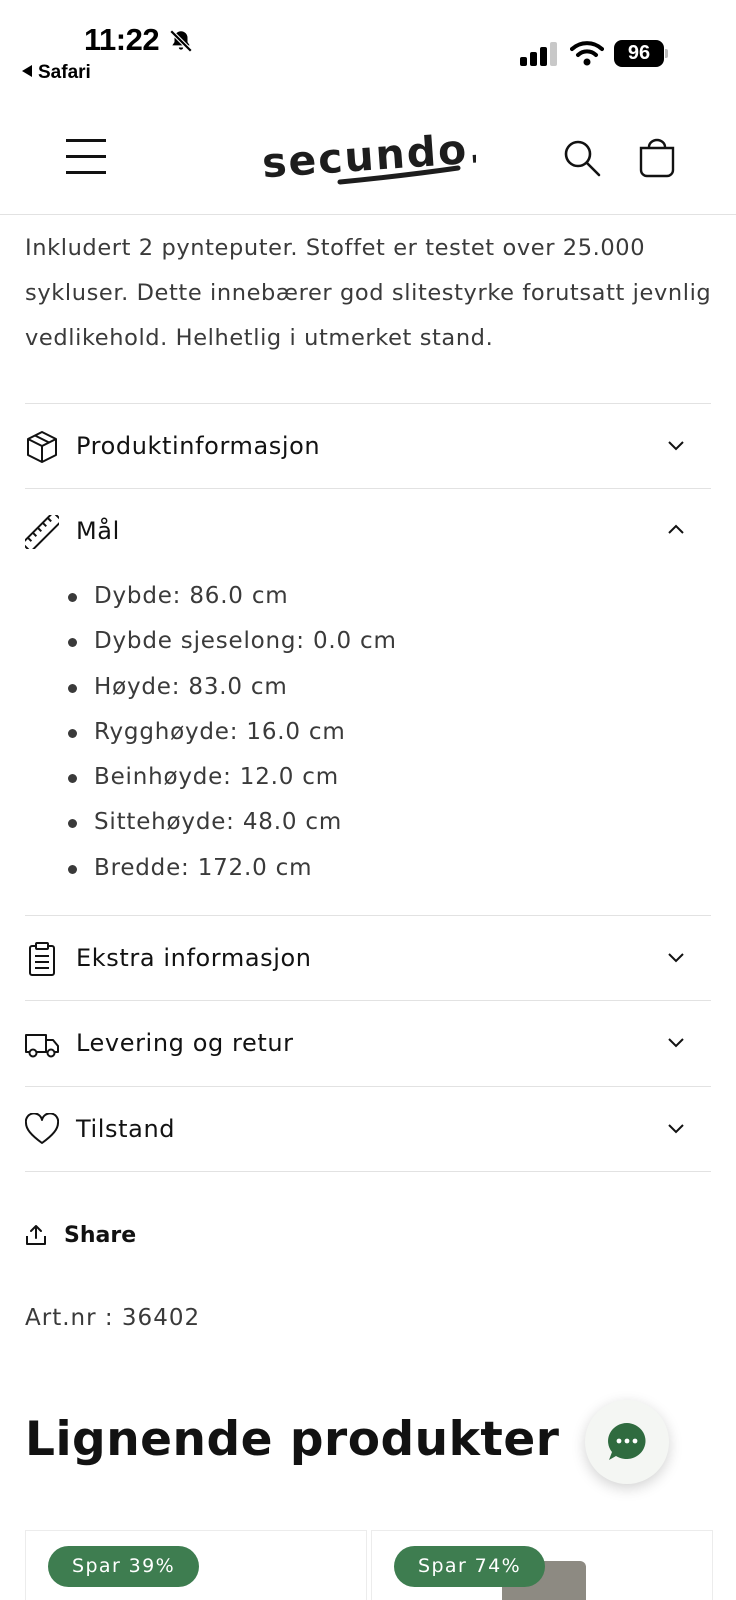 The height and width of the screenshot is (1600, 736). Describe the element at coordinates (232, 822) in the screenshot. I see `list-item: Sittehøyde: 48.0 cm` at that location.